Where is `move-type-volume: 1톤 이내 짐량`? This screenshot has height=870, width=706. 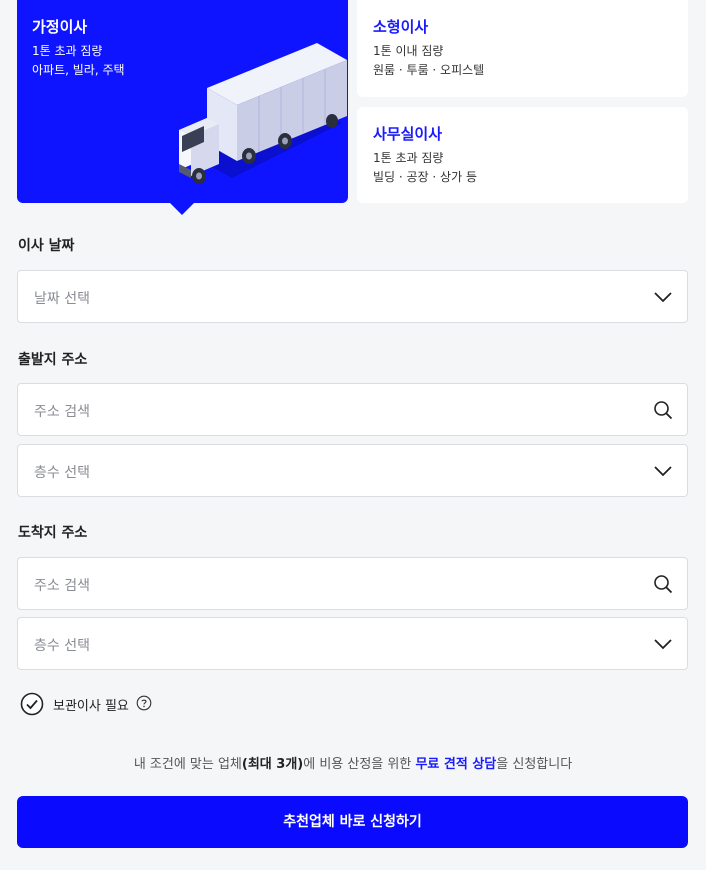 move-type-volume: 1톤 이내 짐량 is located at coordinates (408, 51).